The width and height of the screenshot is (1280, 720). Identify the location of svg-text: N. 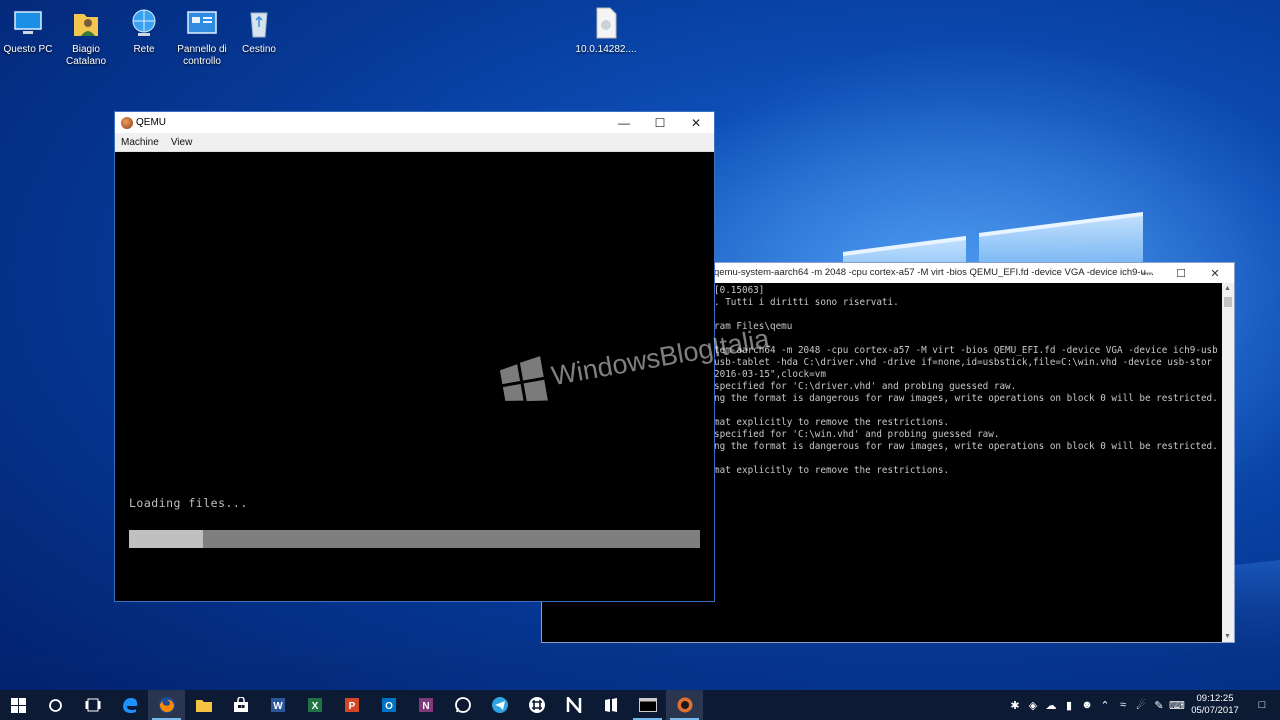
(425, 706).